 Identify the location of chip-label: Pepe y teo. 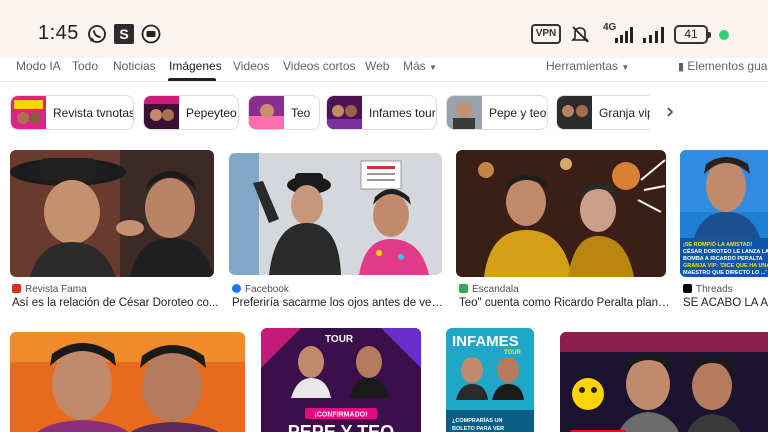
(518, 113).